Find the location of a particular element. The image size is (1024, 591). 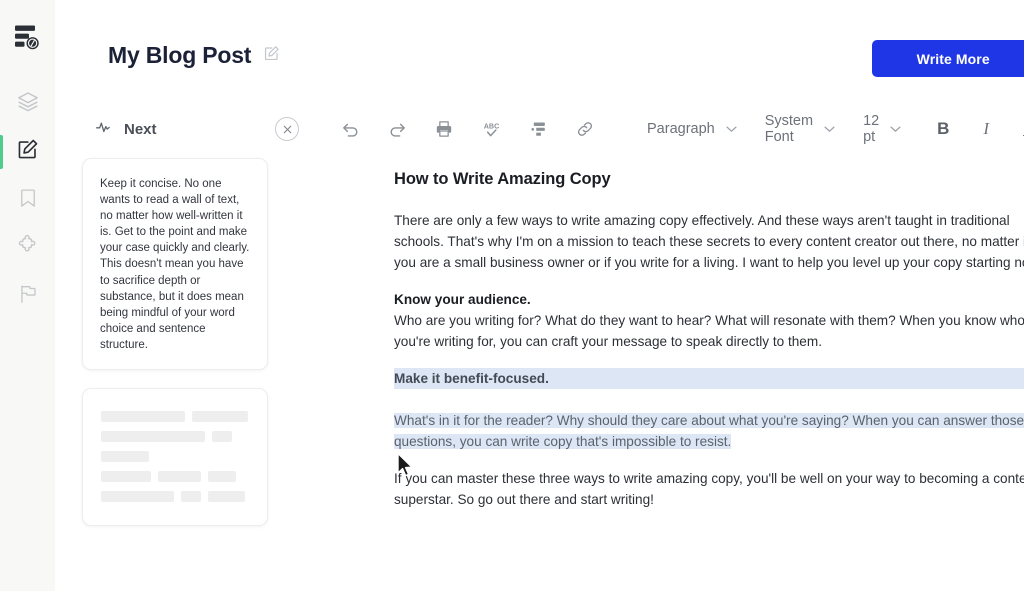

font-family-select: System Font is located at coordinates (800, 129).